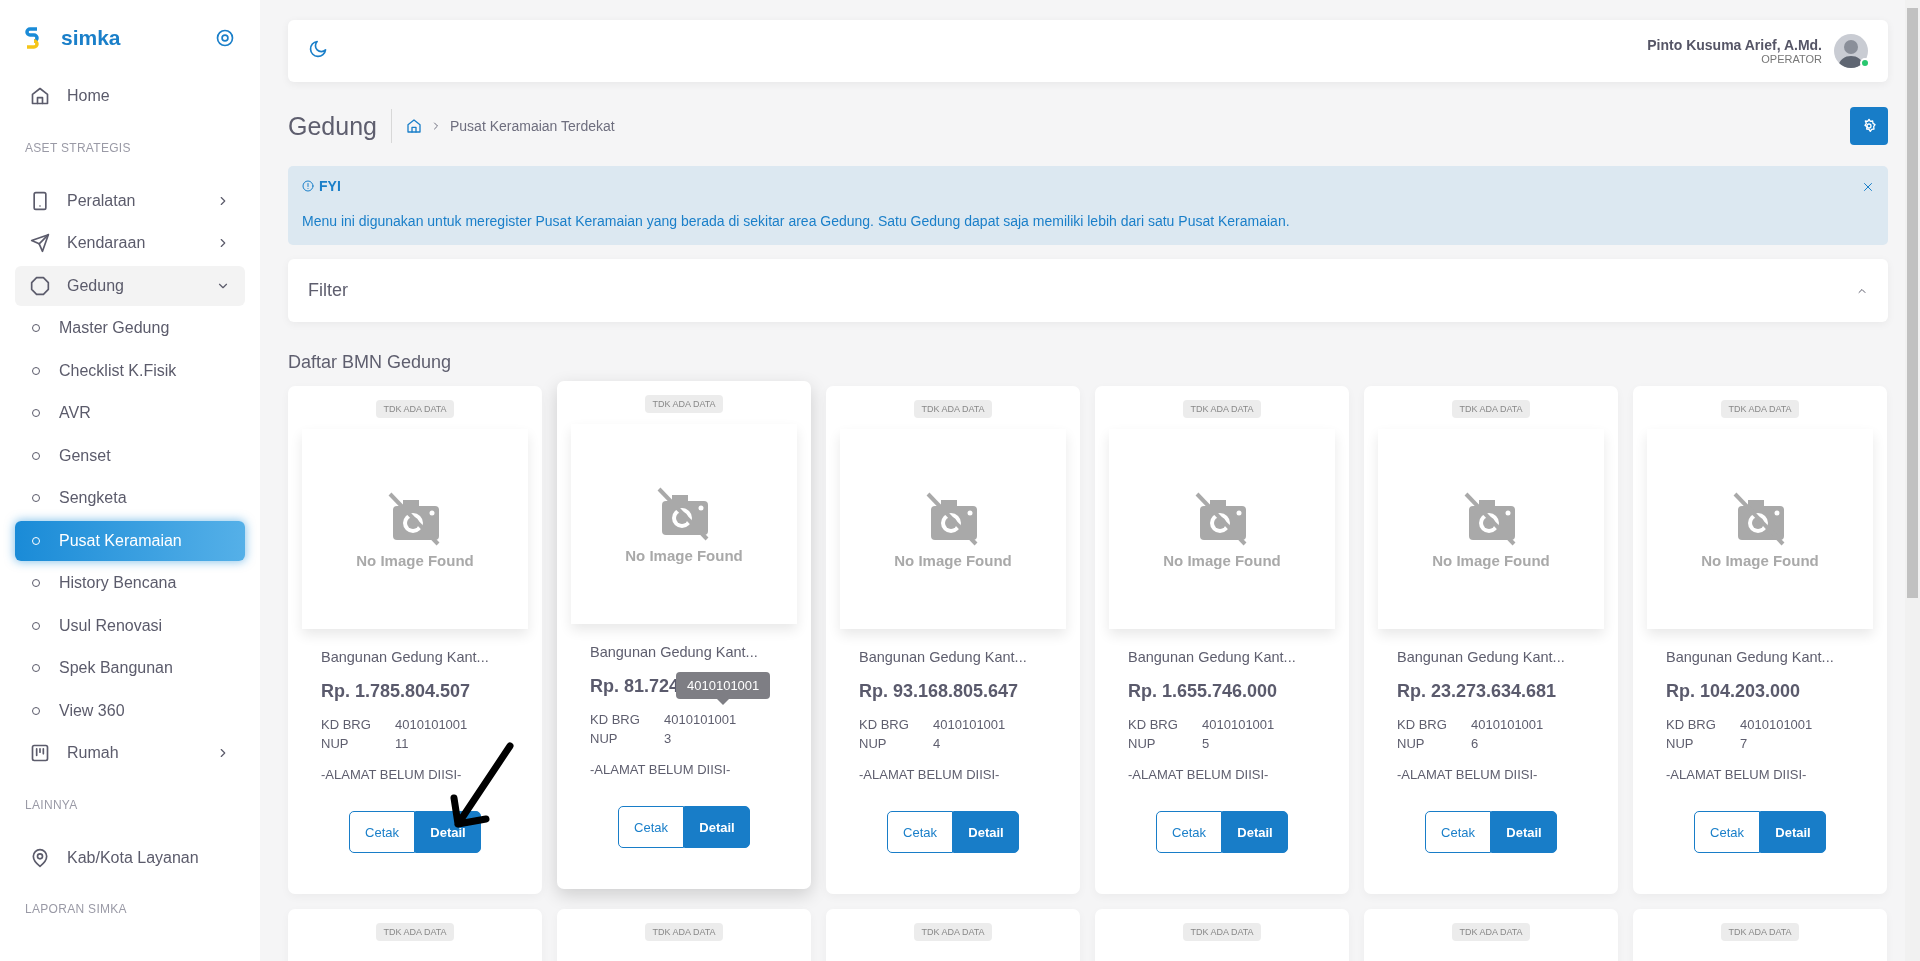 This screenshot has height=961, width=1920. I want to click on logo-icon, so click(32, 38).